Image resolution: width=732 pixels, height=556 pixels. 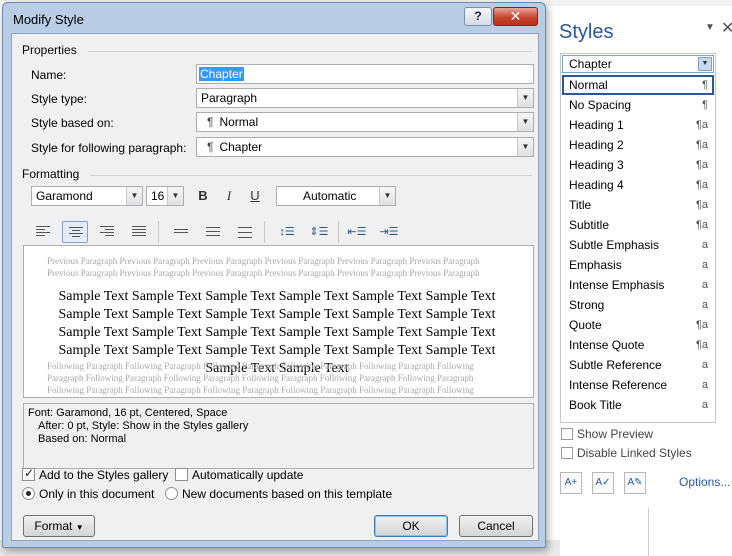 I want to click on style-item-book-title: Book Title a, so click(x=638, y=405).